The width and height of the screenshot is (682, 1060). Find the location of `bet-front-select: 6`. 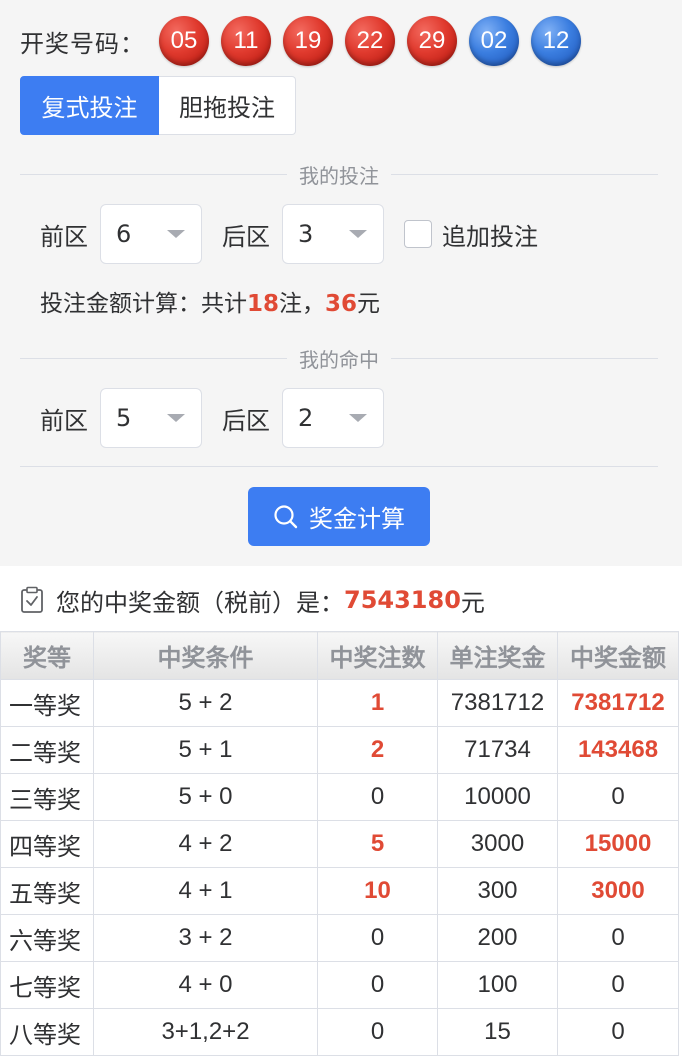

bet-front-select: 6 is located at coordinates (151, 234).